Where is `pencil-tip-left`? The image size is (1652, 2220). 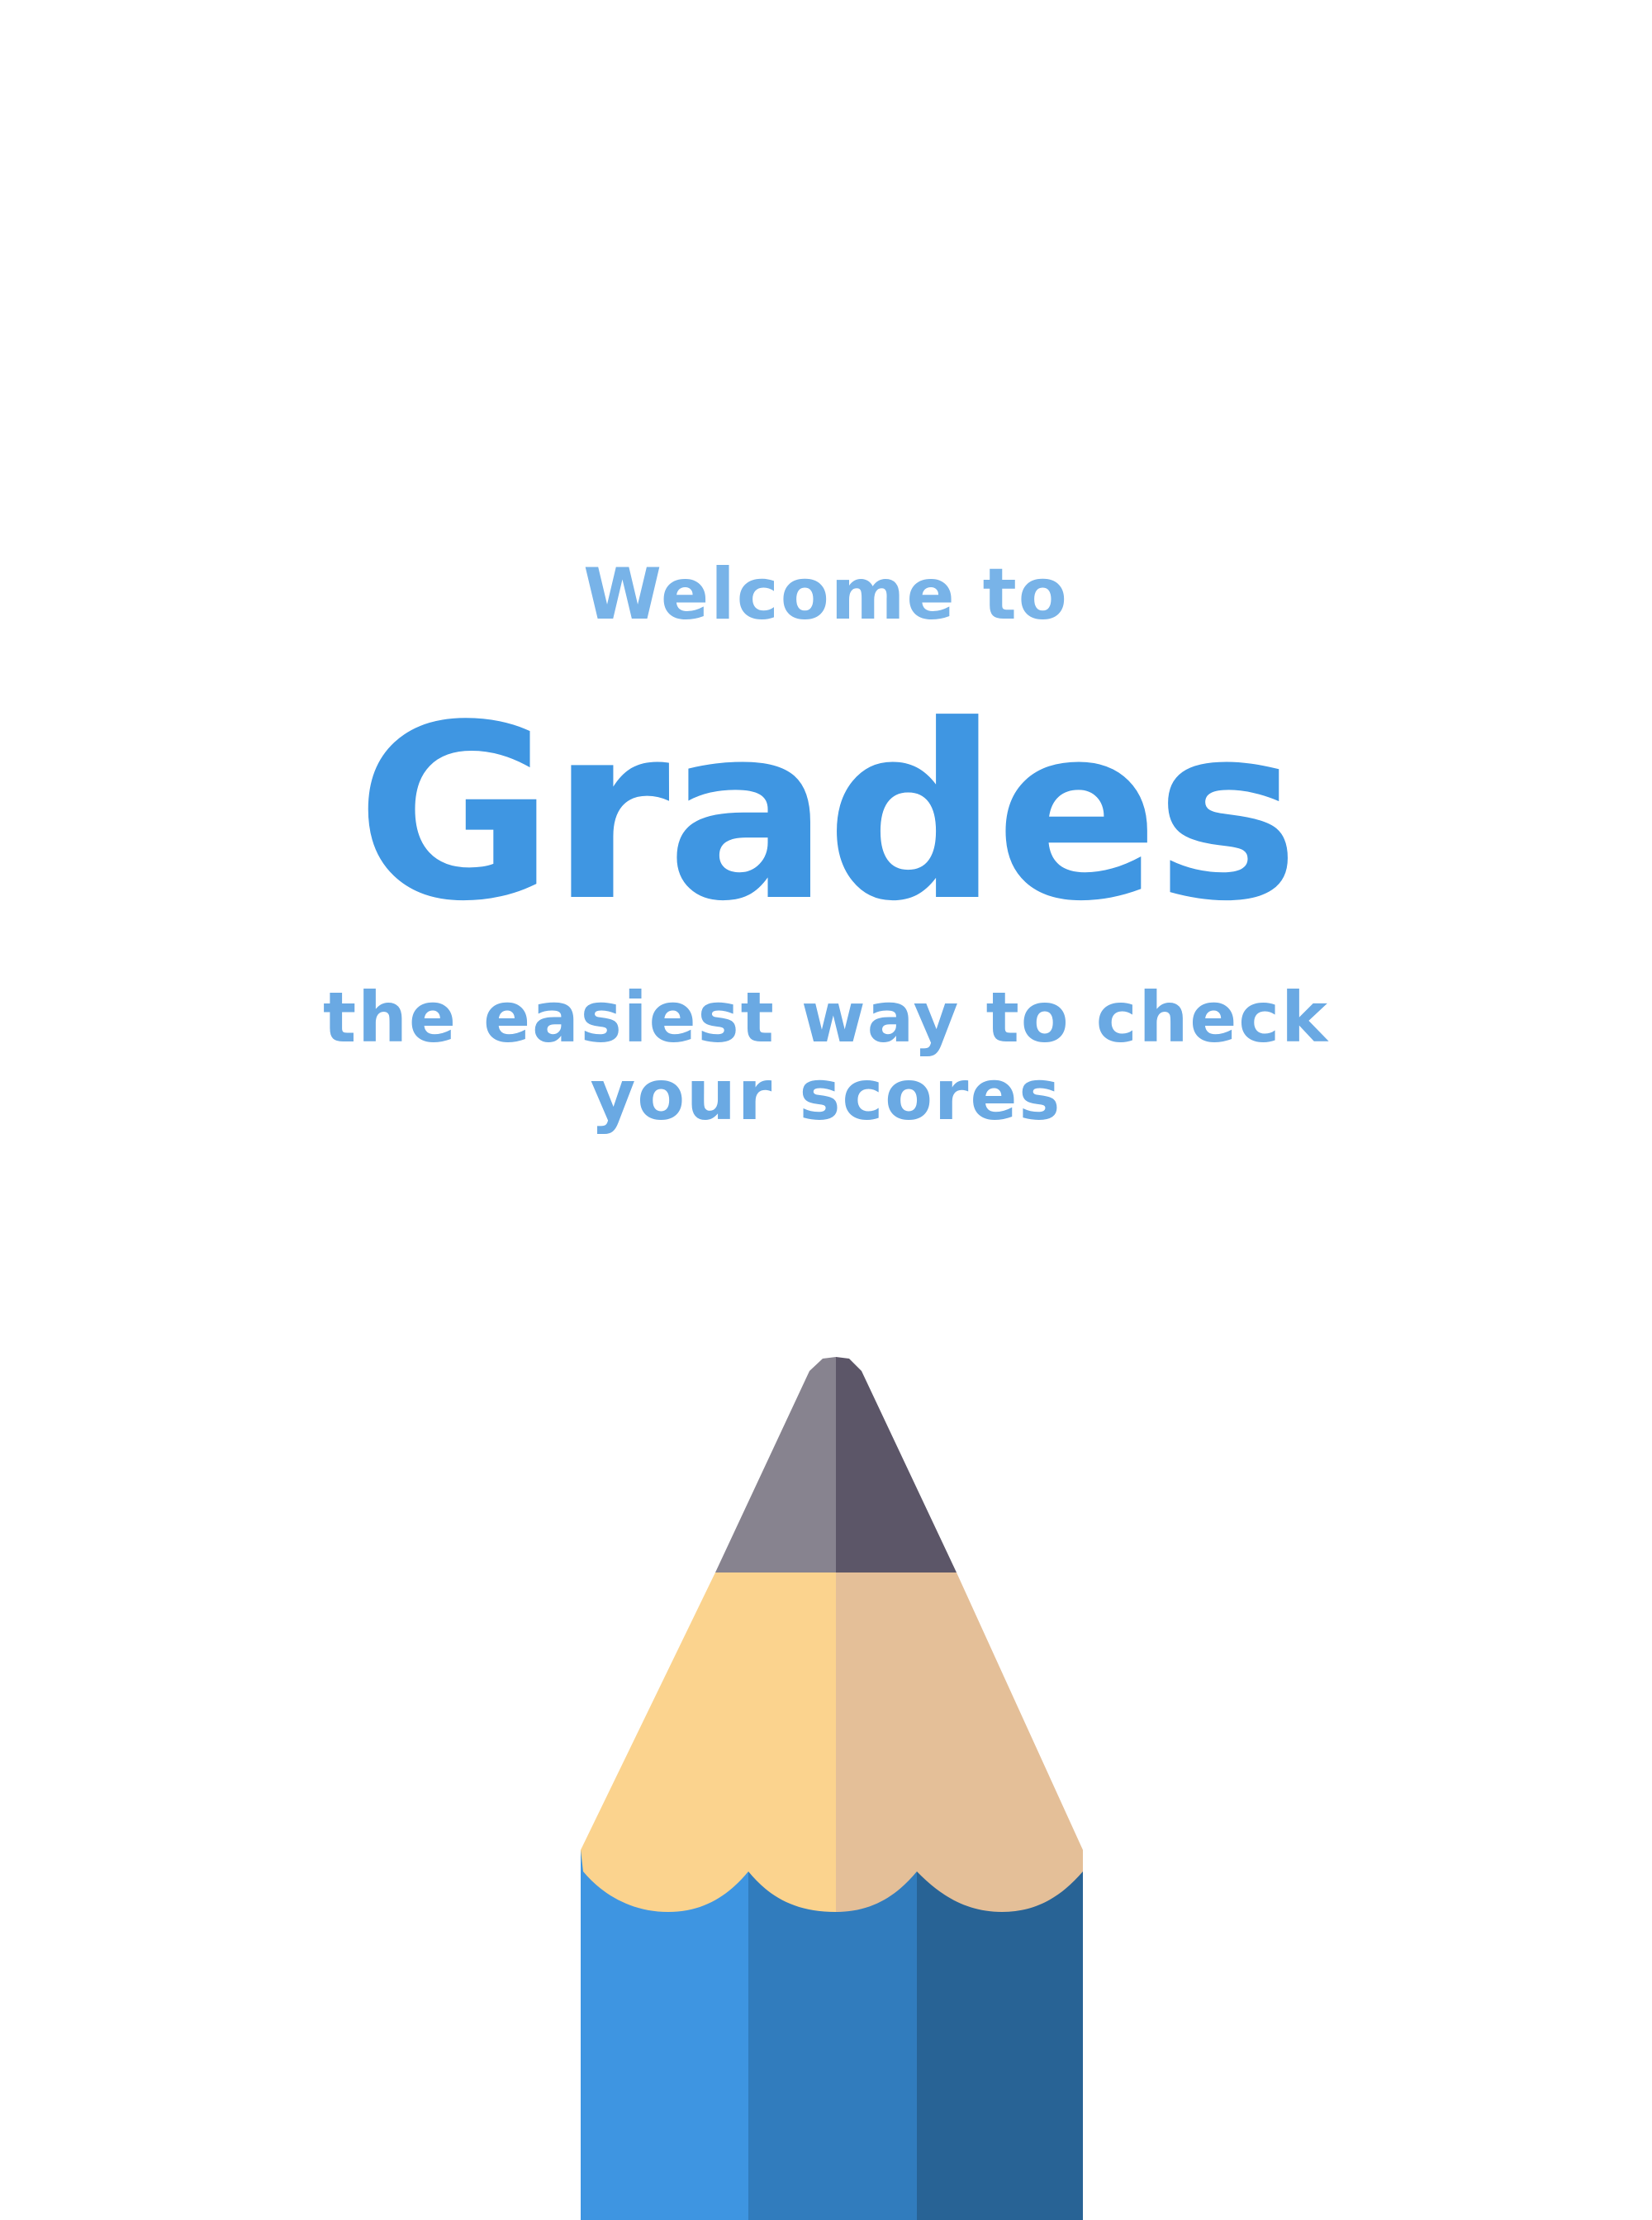 pencil-tip-left is located at coordinates (775, 1464).